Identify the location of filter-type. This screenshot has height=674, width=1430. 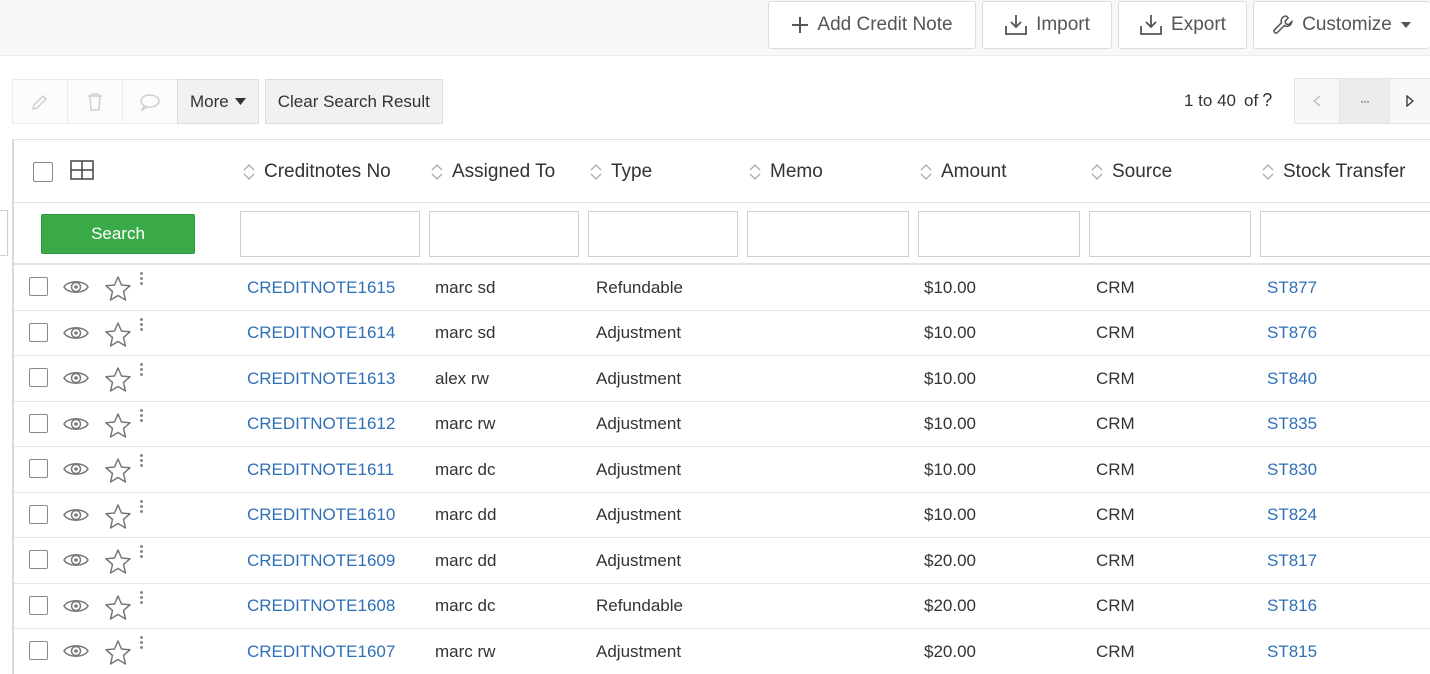
(663, 234).